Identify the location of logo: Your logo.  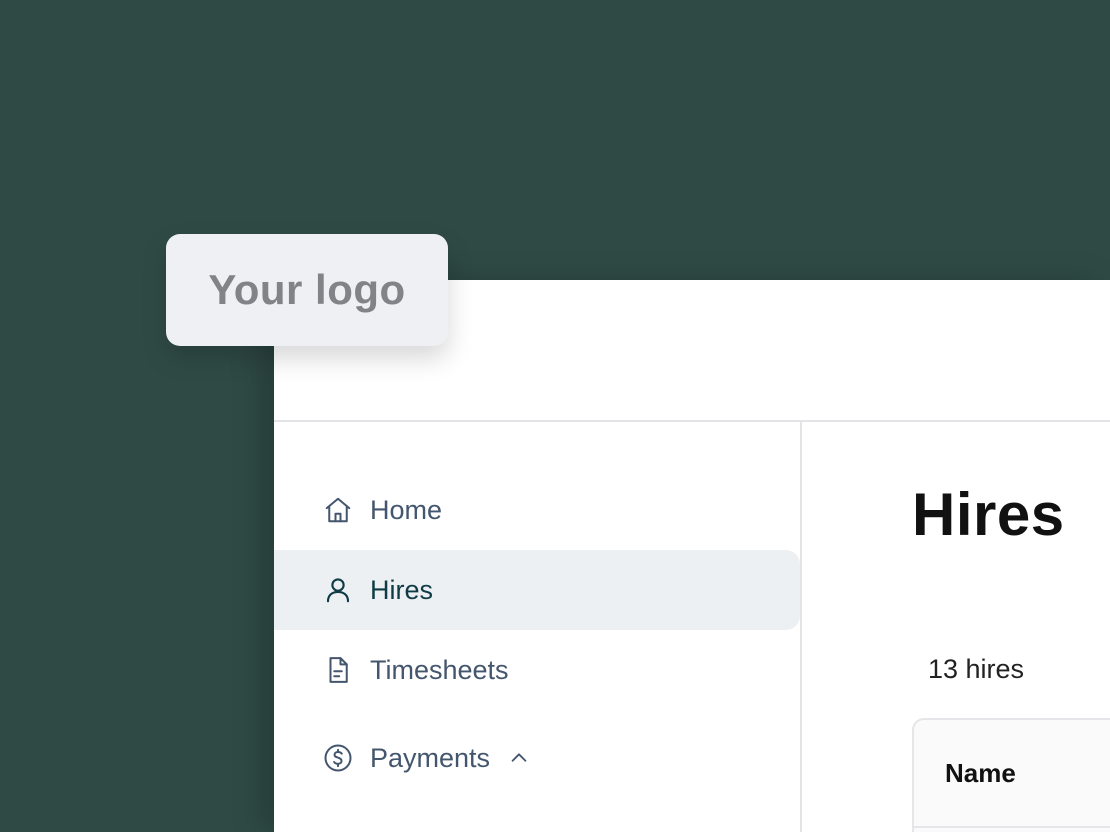
(307, 290).